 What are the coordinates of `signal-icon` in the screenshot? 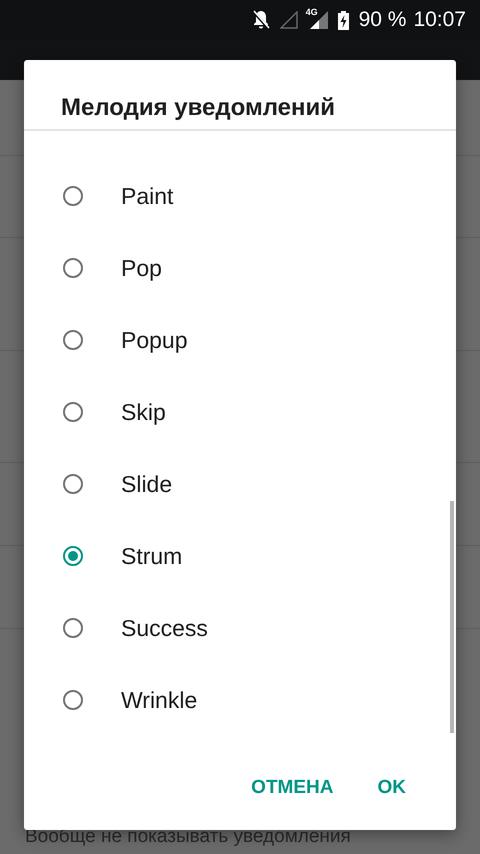 It's located at (289, 20).